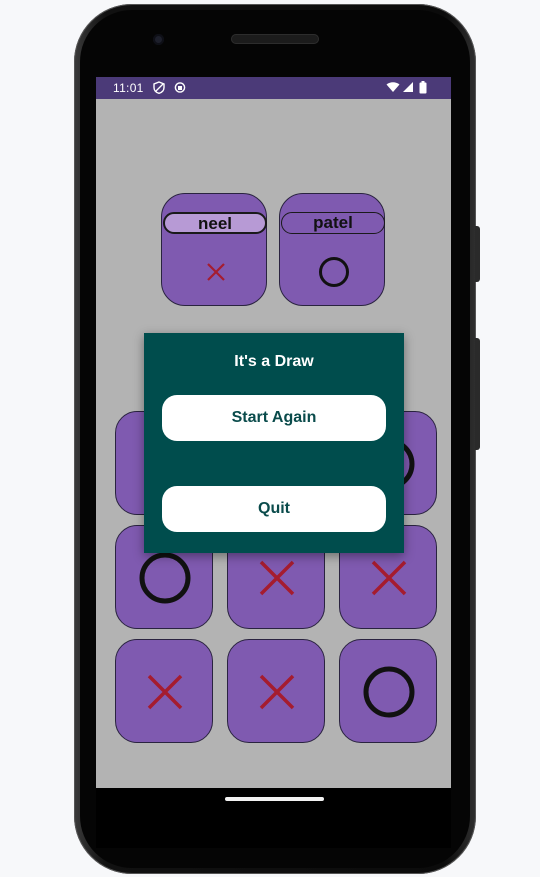 The image size is (540, 877). Describe the element at coordinates (215, 223) in the screenshot. I see `player-one-name: neel` at that location.